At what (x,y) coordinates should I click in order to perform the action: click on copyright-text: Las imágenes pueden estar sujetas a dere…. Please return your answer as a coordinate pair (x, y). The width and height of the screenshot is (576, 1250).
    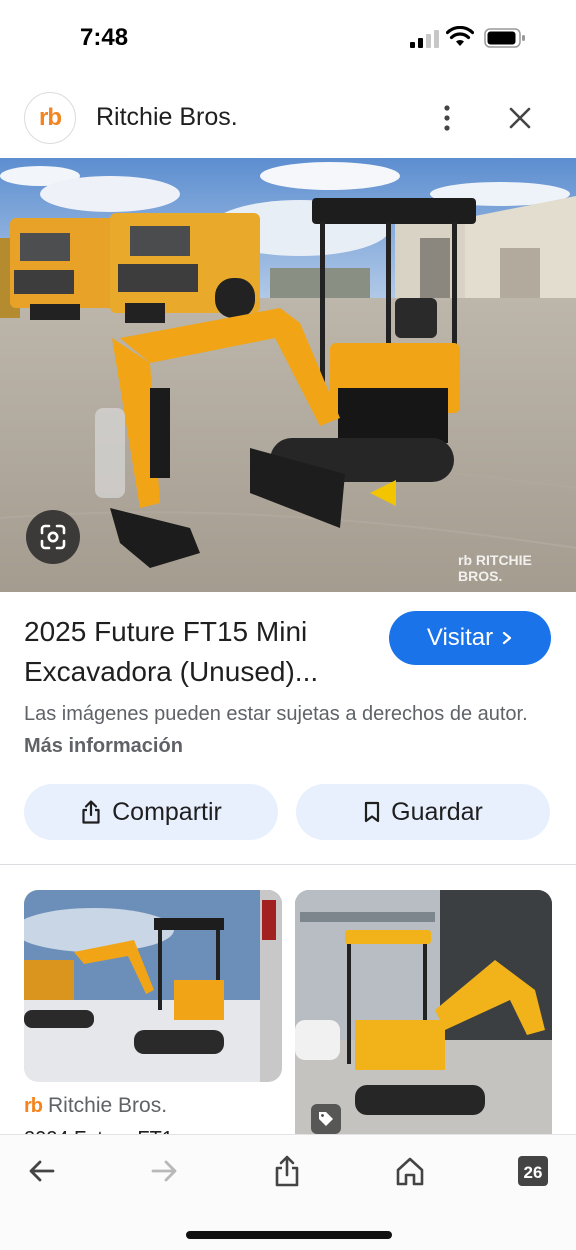
    Looking at the image, I should click on (276, 714).